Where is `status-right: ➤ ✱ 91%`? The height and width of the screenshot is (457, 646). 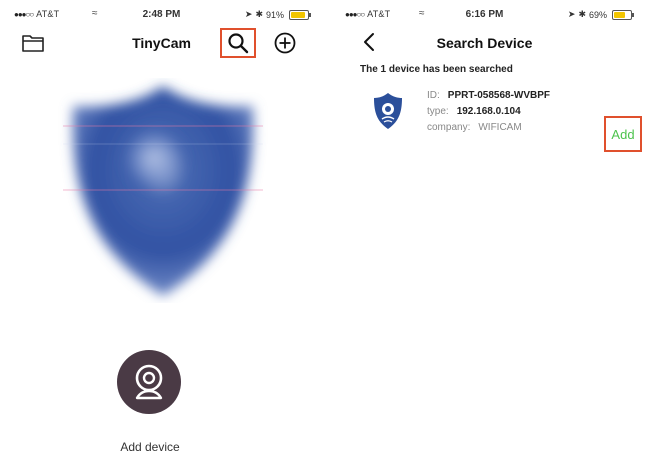 status-right: ➤ ✱ 91% is located at coordinates (277, 14).